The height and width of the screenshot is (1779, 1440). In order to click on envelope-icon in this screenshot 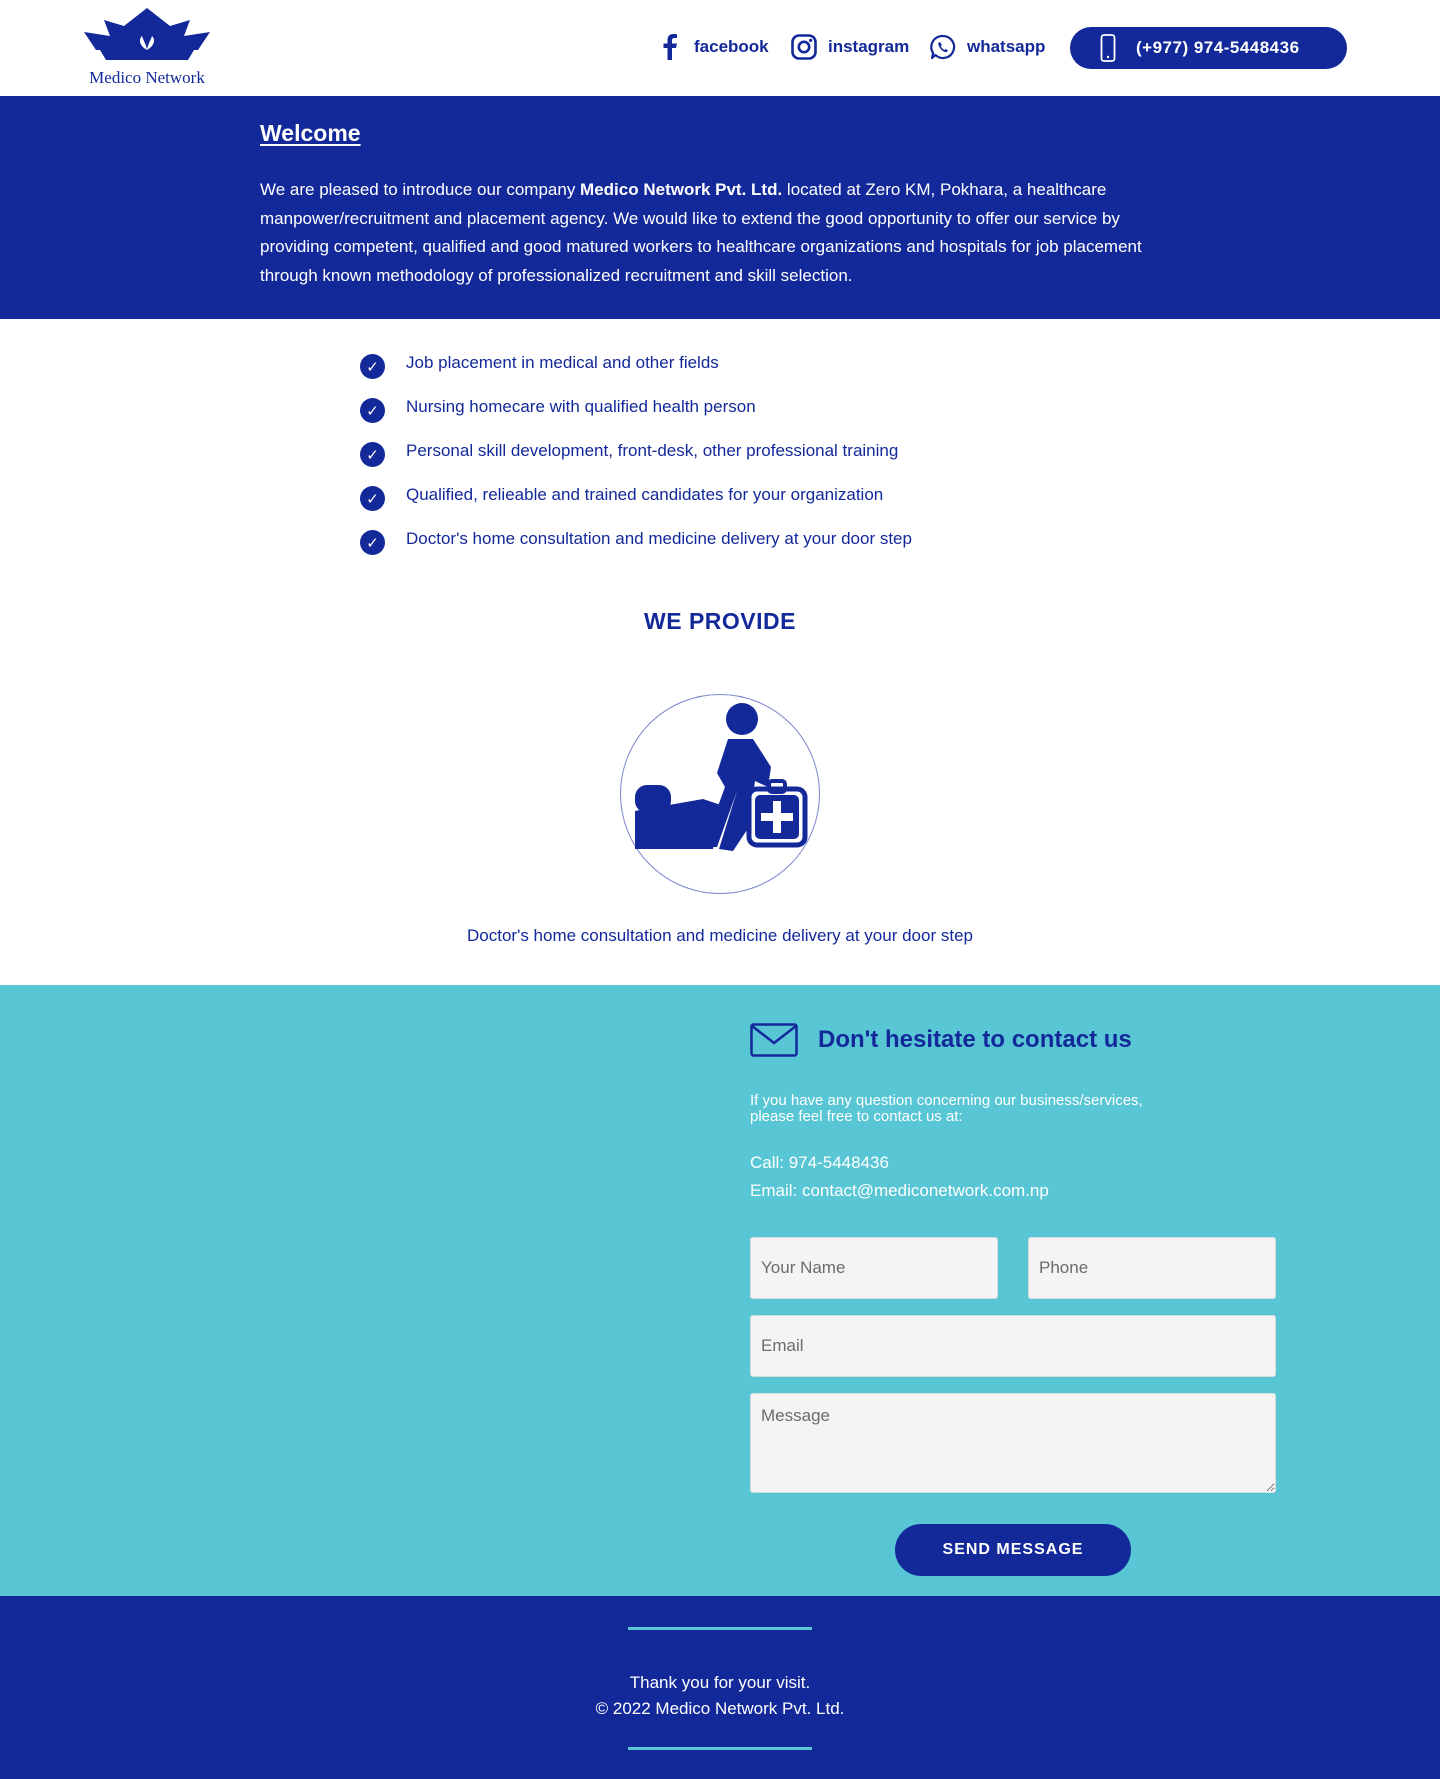, I will do `click(774, 1040)`.